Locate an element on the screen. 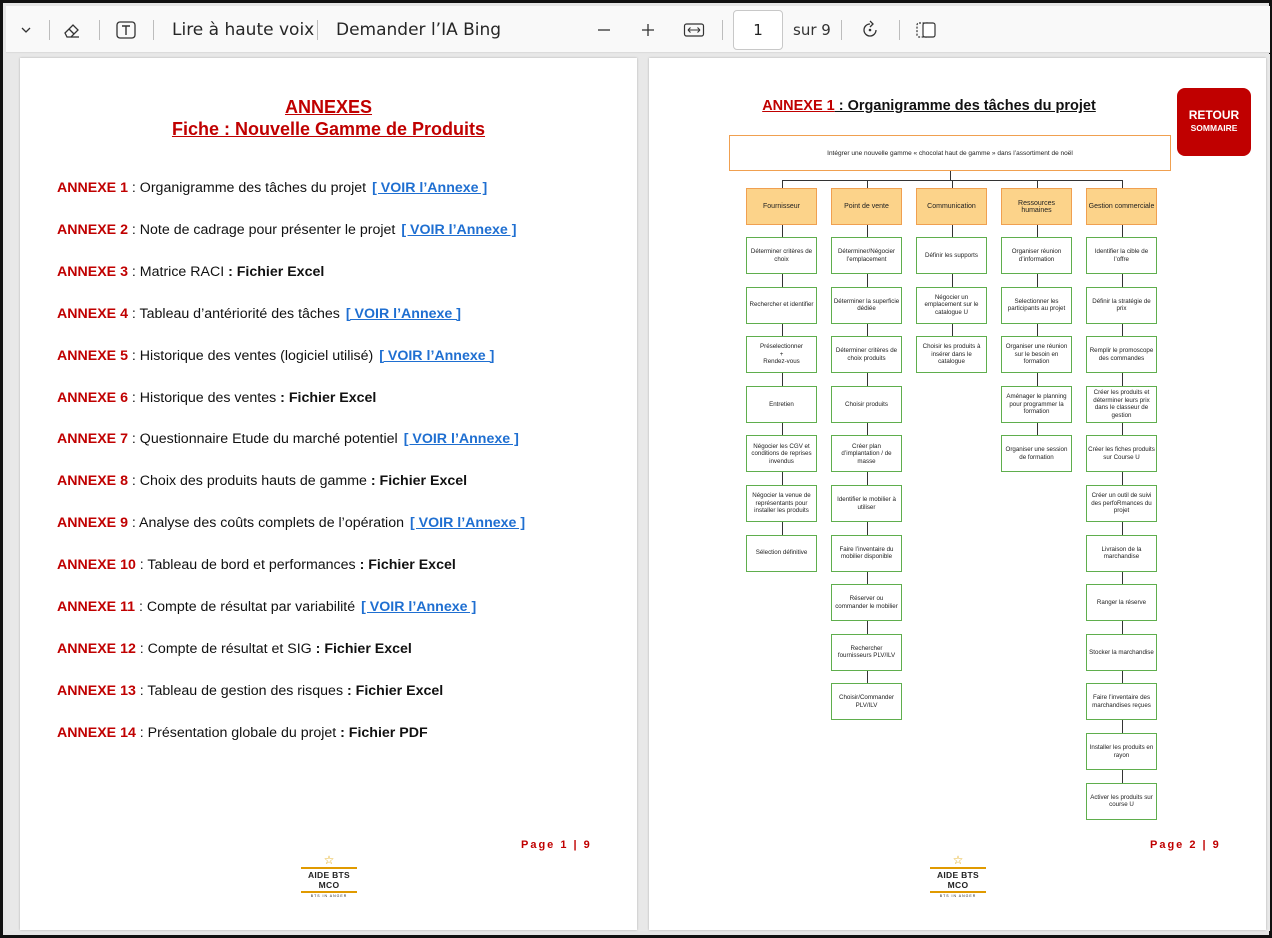  page-total: sur 9 is located at coordinates (812, 29).